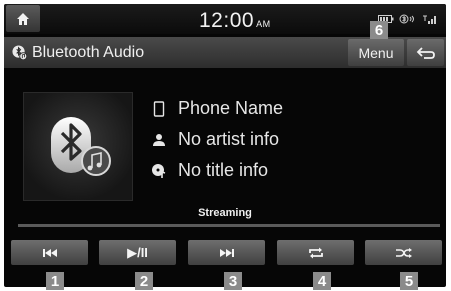  I want to click on playback-status: Streaming, so click(225, 213).